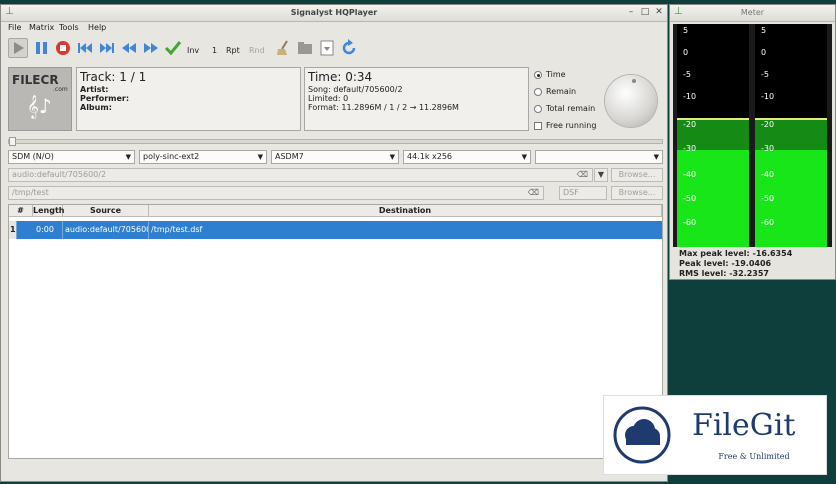 The width and height of the screenshot is (836, 484). I want to click on meter-title: Meter, so click(752, 12).